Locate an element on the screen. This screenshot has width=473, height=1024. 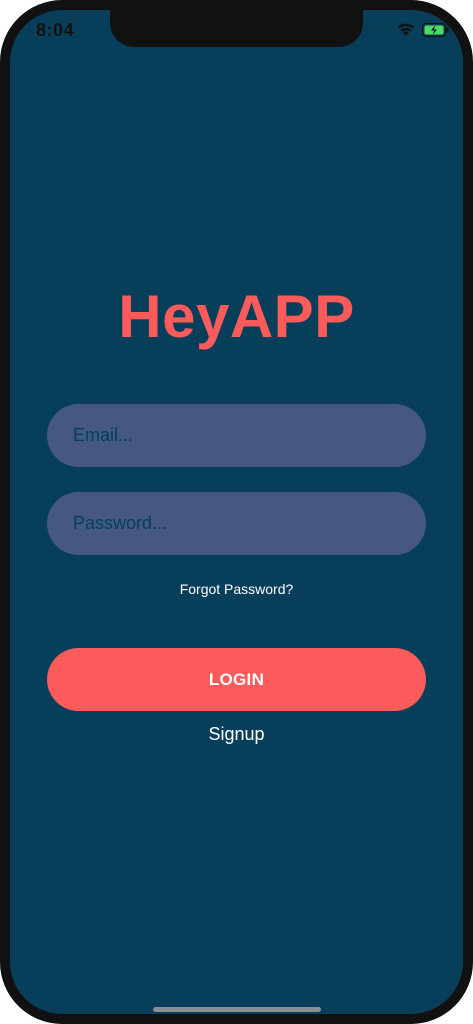
password-input is located at coordinates (236, 523).